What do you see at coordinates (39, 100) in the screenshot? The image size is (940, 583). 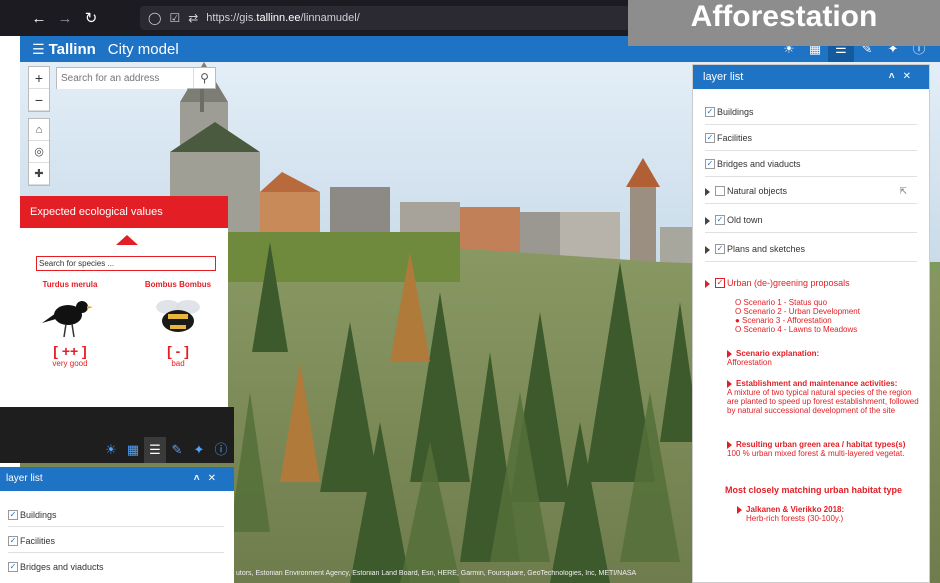 I see `zoom-out-button: −` at bounding box center [39, 100].